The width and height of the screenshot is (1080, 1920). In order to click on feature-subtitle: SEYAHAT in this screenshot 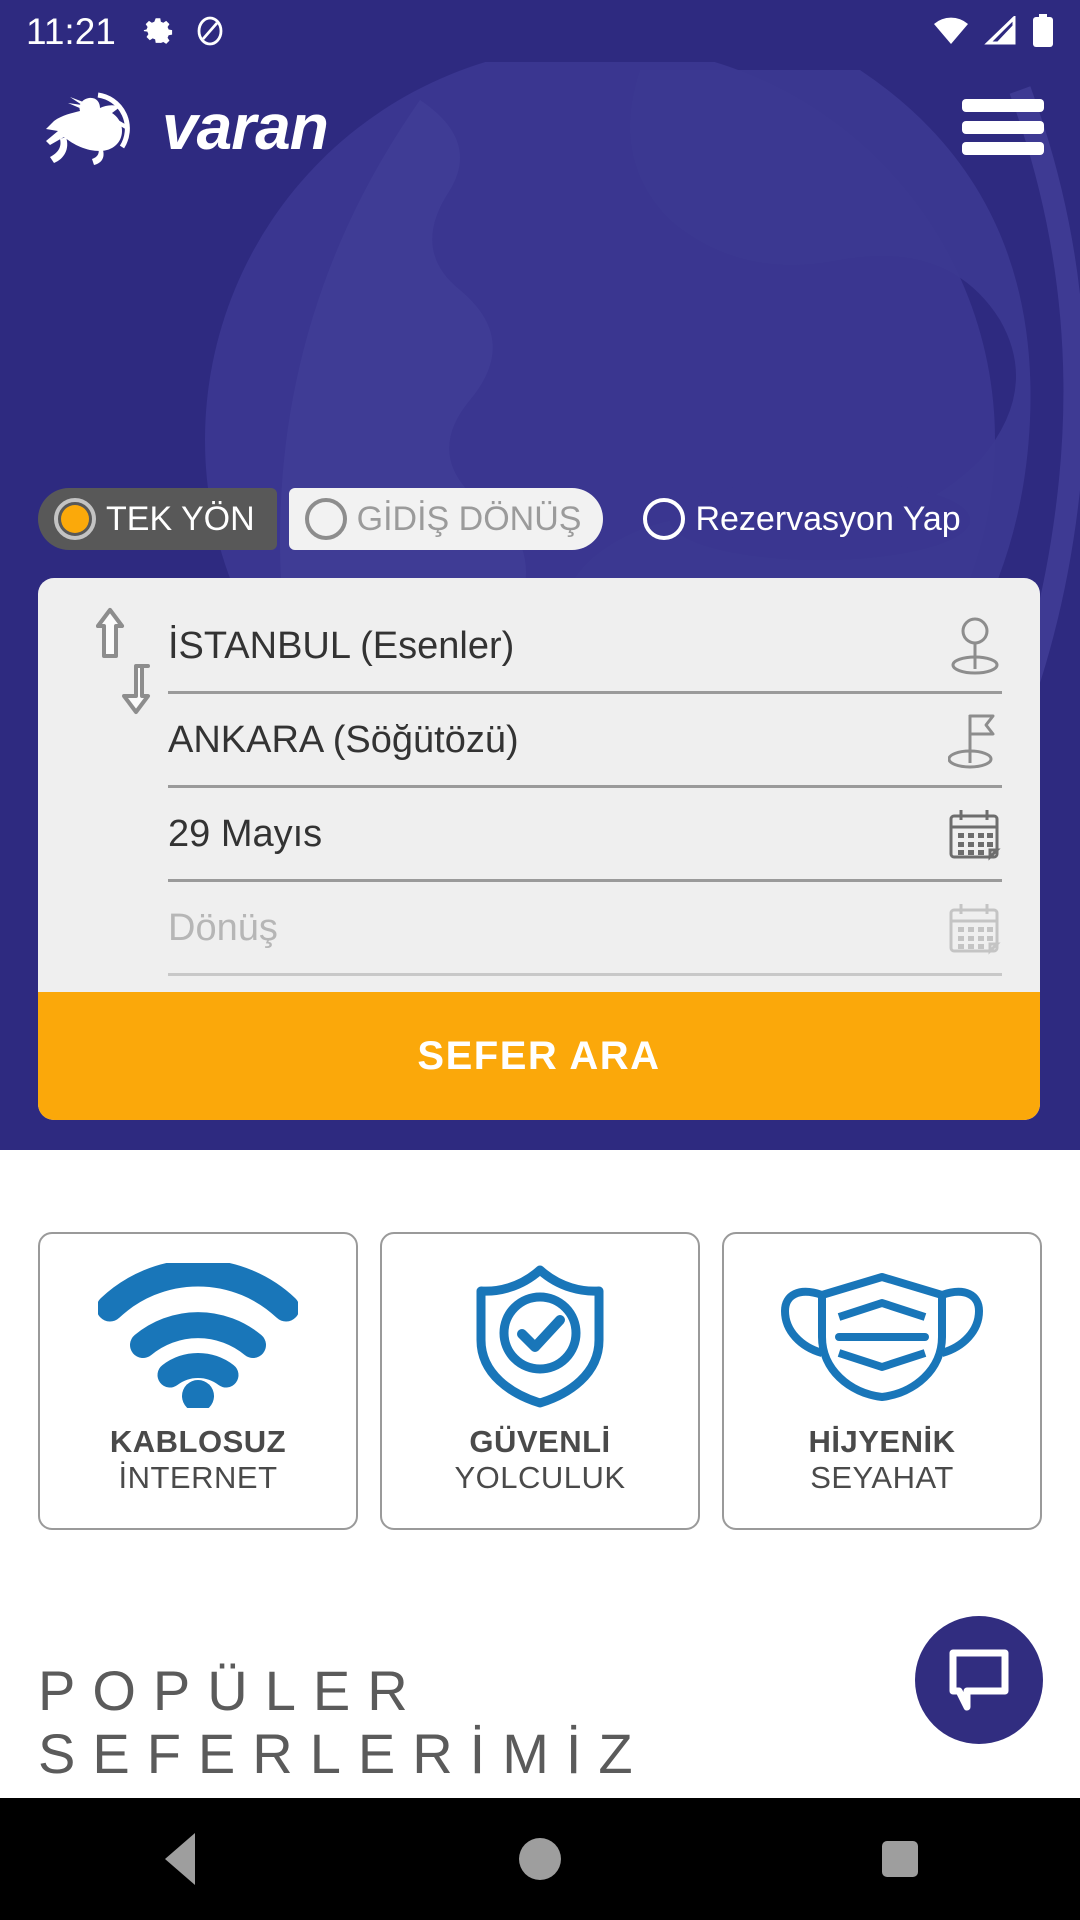, I will do `click(882, 1477)`.